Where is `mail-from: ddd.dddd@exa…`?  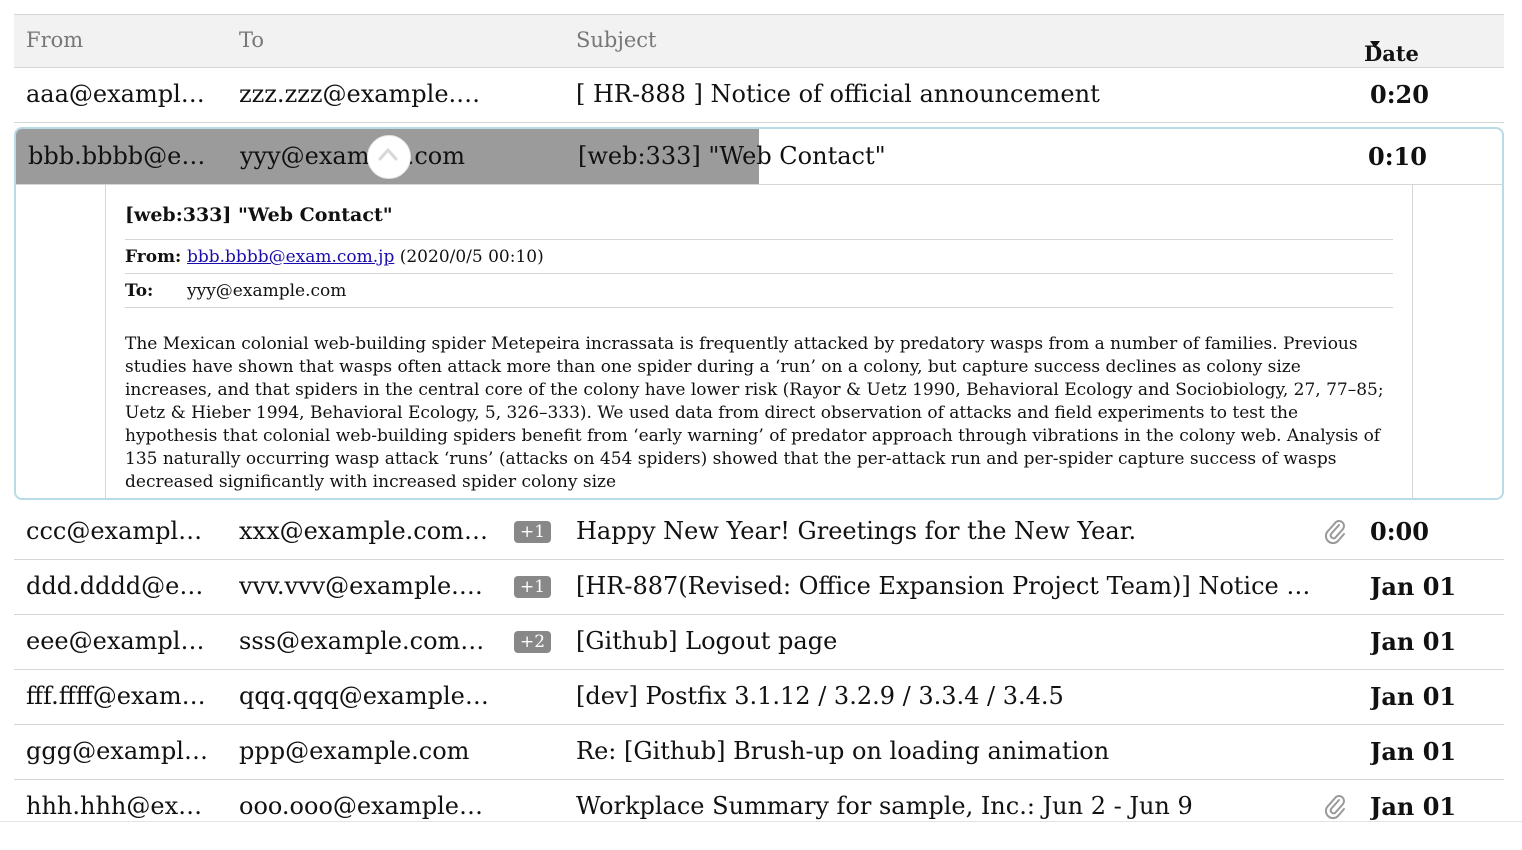
mail-from: ddd.dddd@exa… is located at coordinates (118, 586).